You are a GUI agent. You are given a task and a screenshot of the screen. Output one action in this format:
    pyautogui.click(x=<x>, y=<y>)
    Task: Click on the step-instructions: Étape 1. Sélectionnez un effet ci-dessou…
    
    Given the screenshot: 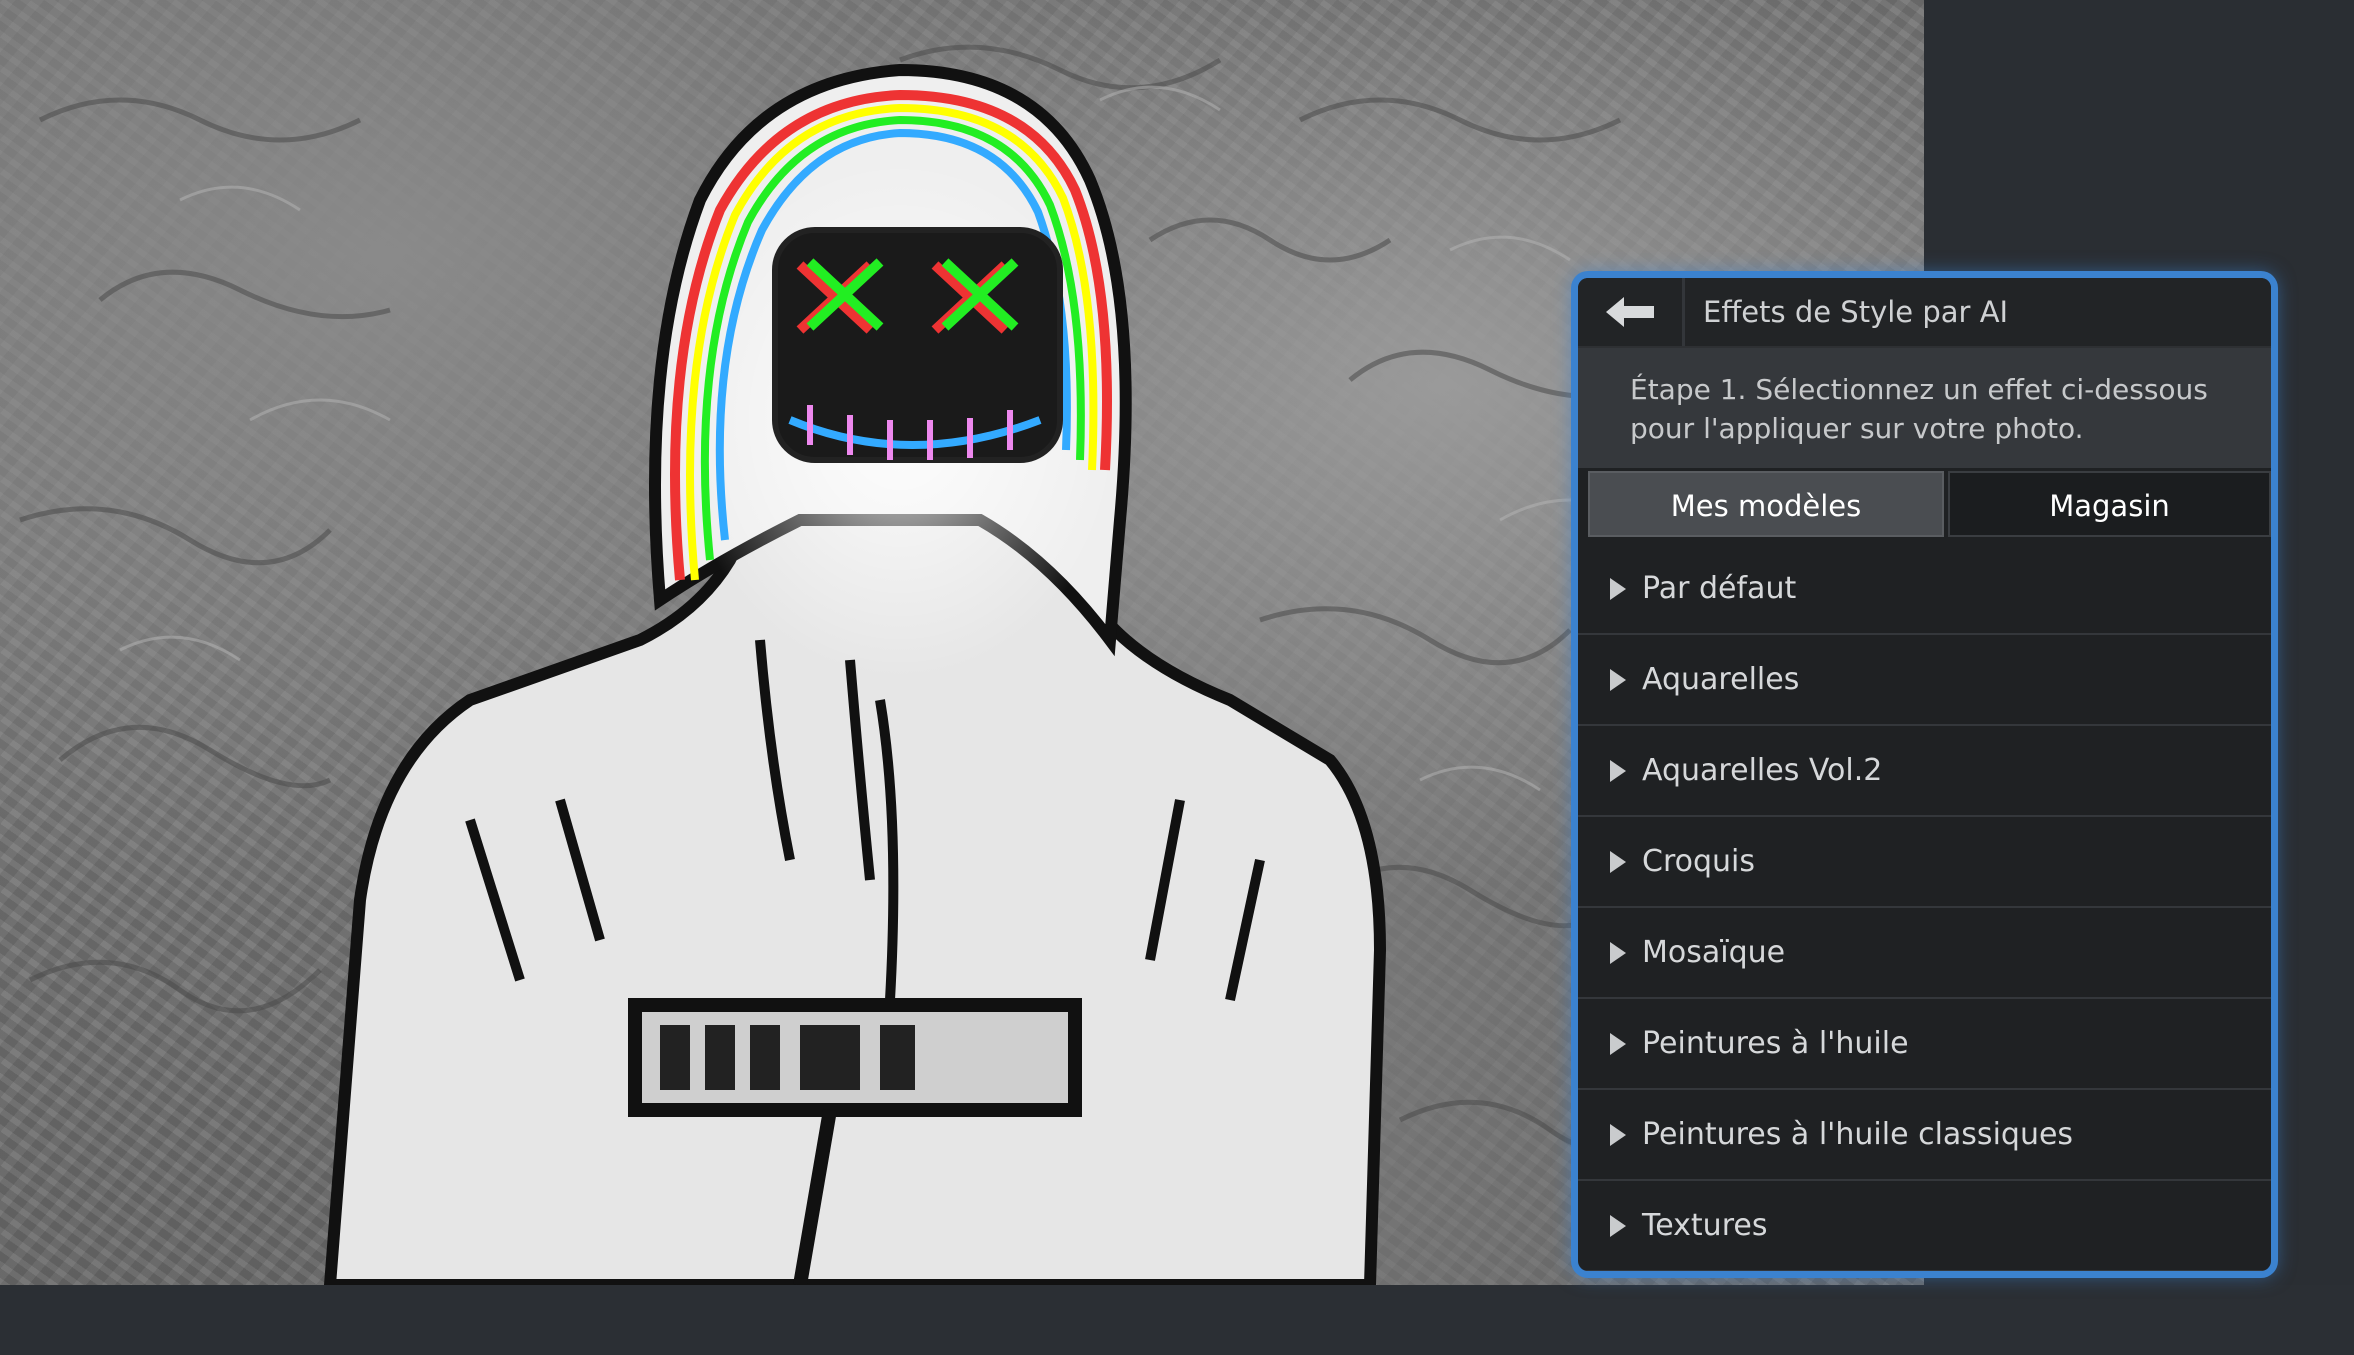 What is the action you would take?
    pyautogui.click(x=1924, y=408)
    